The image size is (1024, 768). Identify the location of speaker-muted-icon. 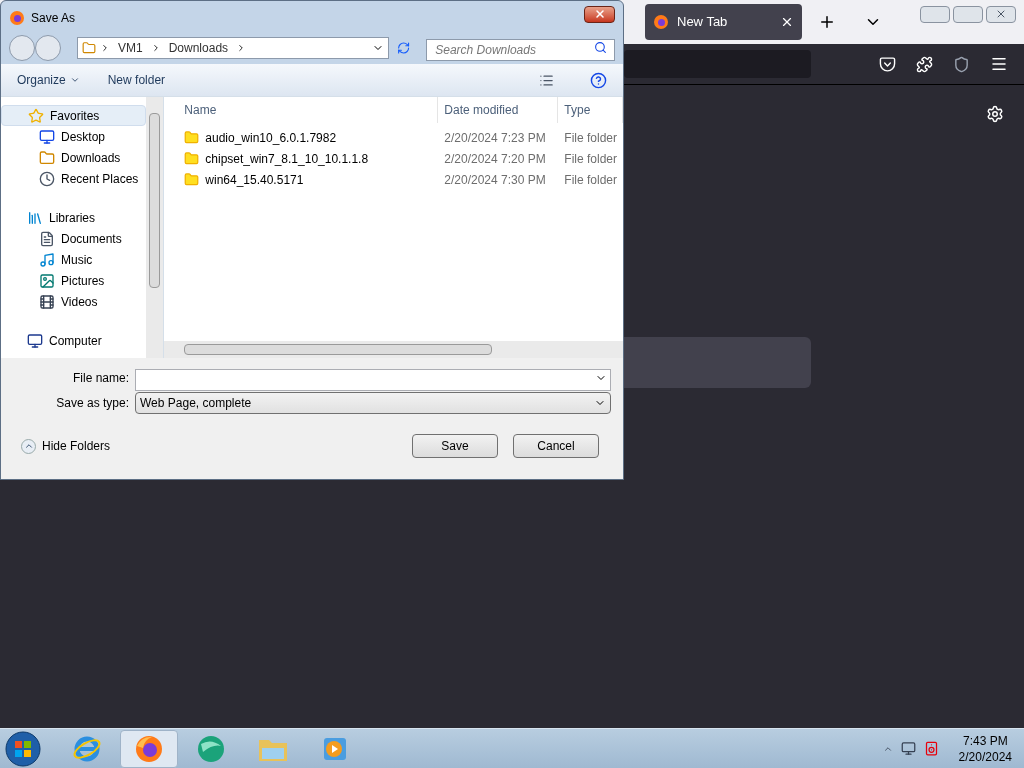
(931, 748).